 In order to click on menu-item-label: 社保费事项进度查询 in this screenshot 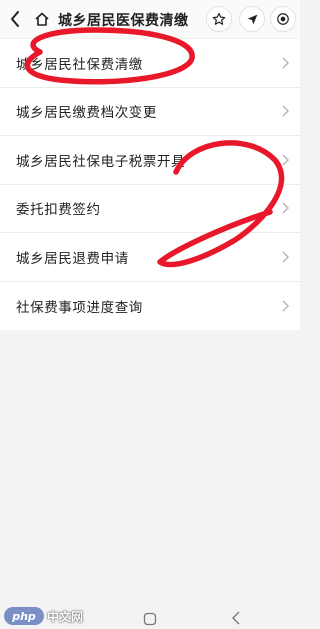, I will do `click(79, 307)`.